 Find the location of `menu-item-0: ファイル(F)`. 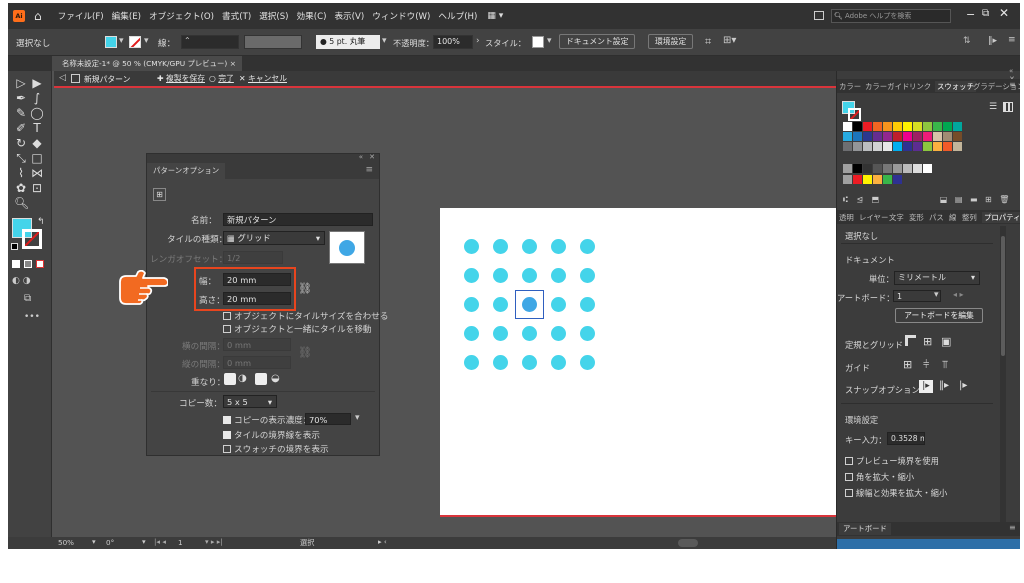

menu-item-0: ファイル(F) is located at coordinates (81, 16).